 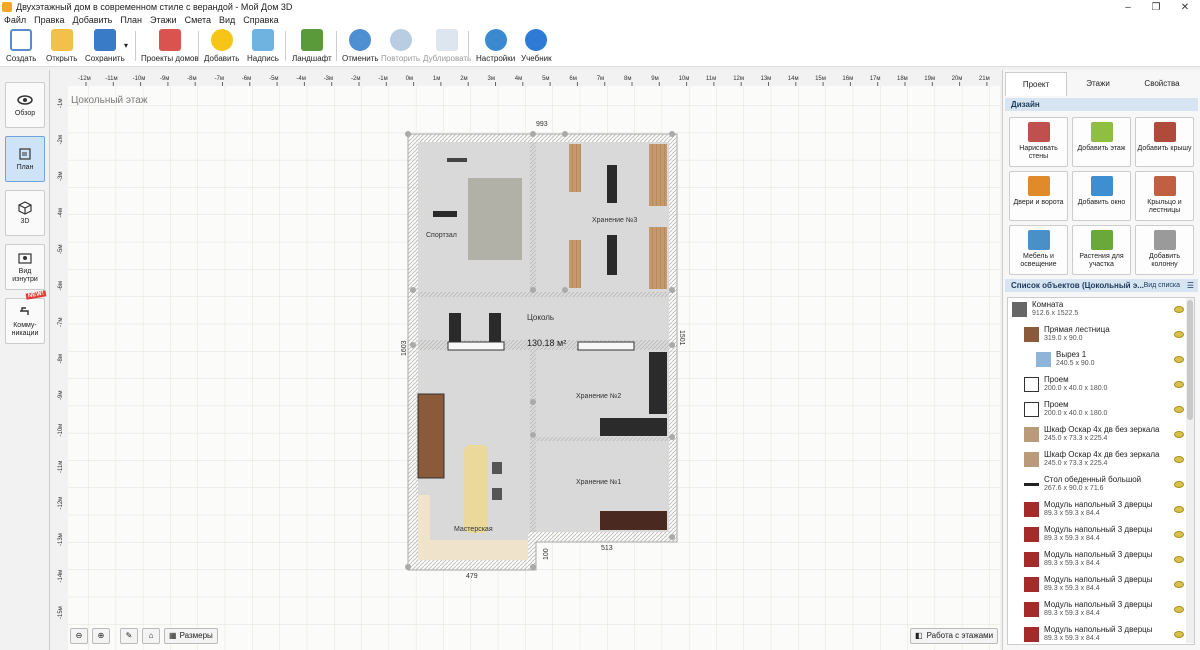 I want to click on inside-view-button: Вид изнутри, so click(x=25, y=267).